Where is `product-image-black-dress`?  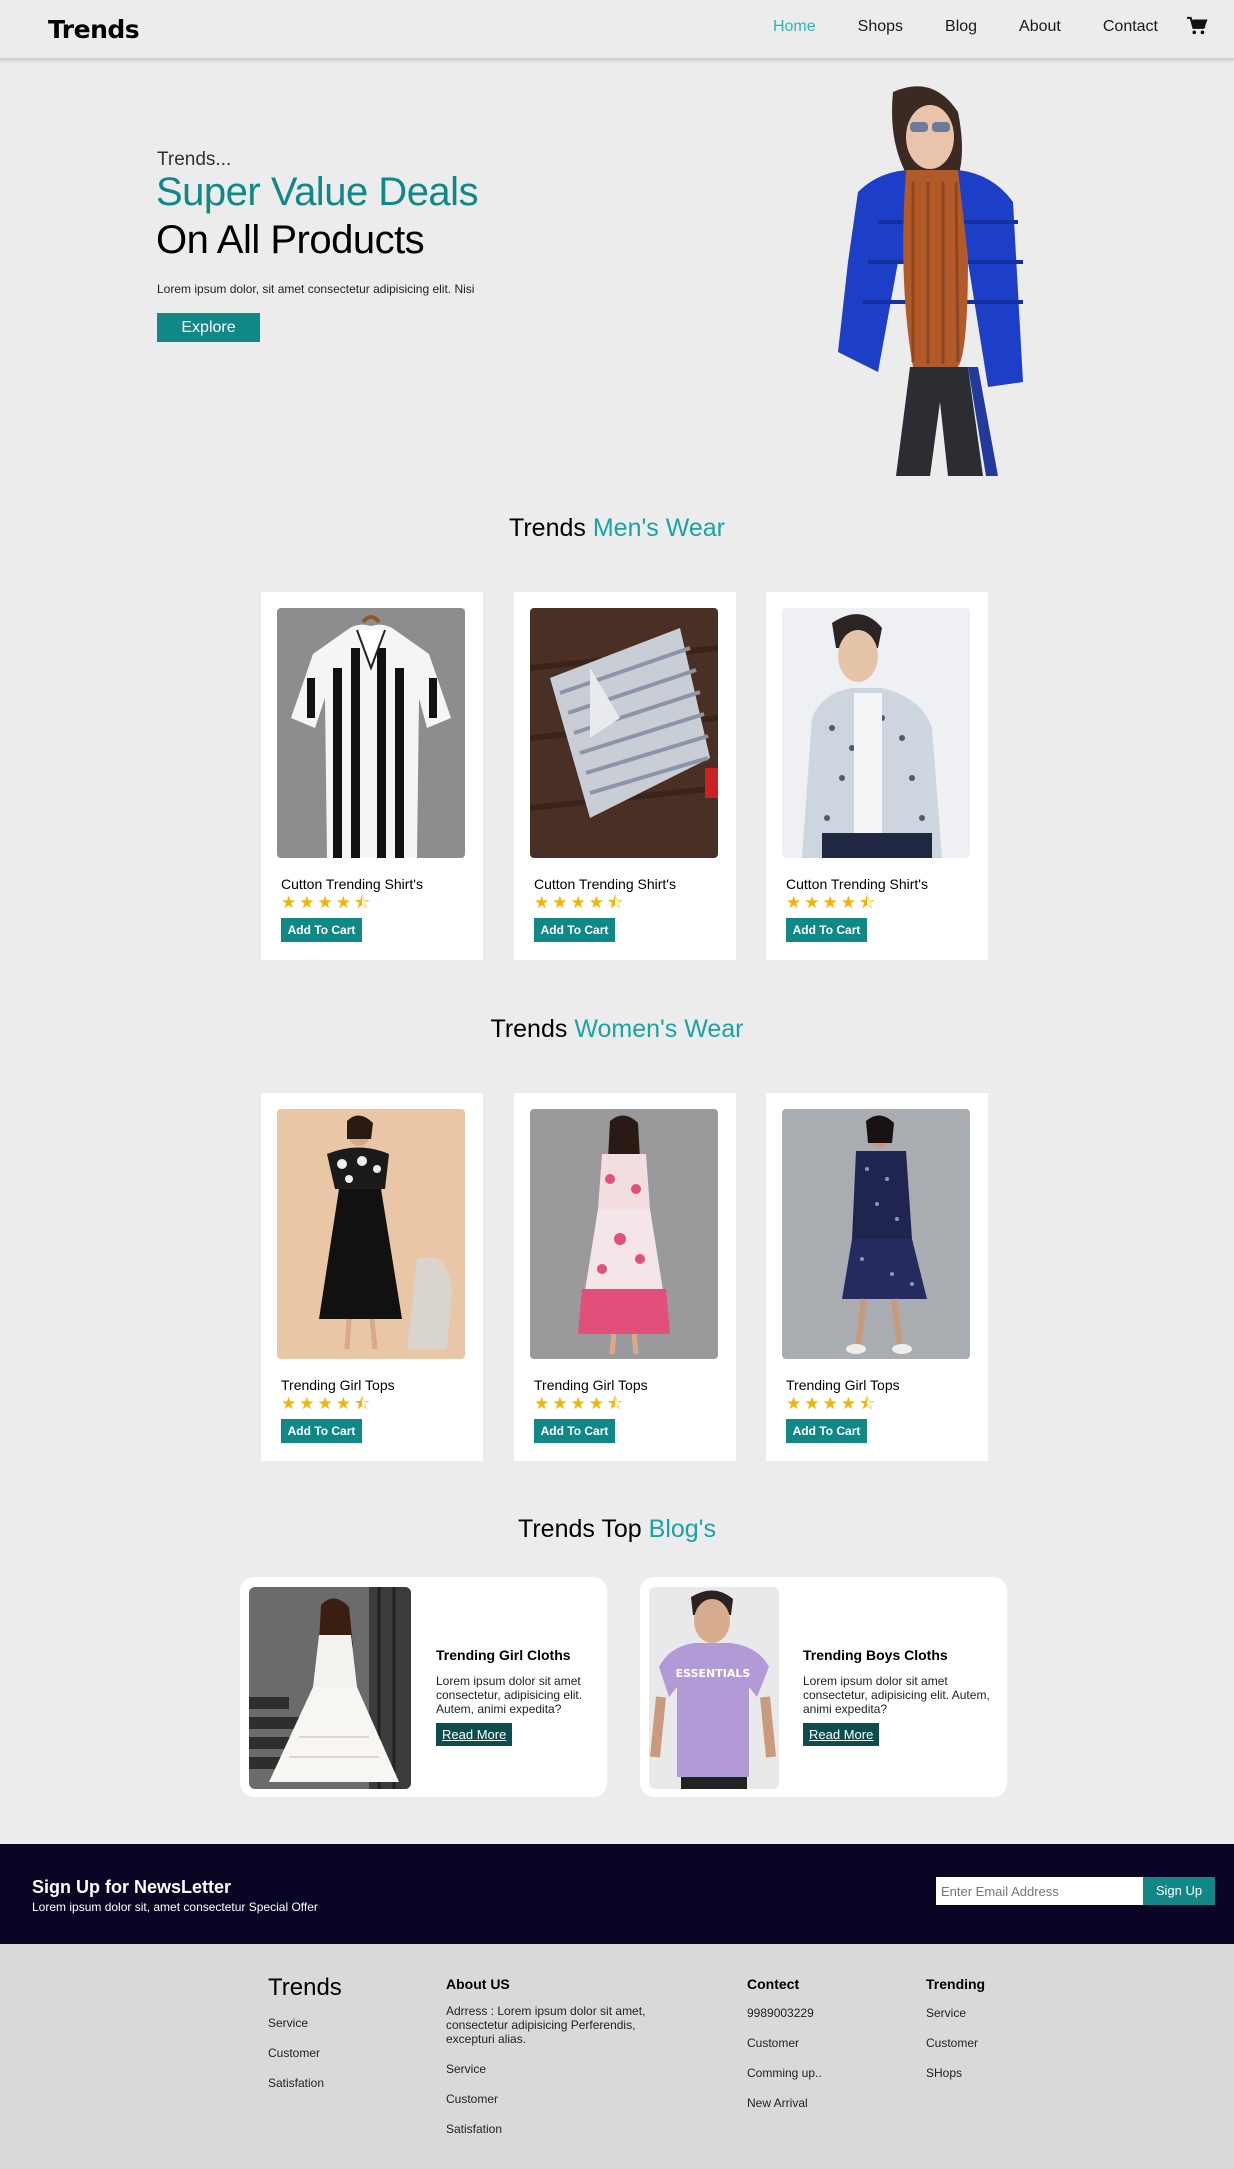 product-image-black-dress is located at coordinates (371, 1234).